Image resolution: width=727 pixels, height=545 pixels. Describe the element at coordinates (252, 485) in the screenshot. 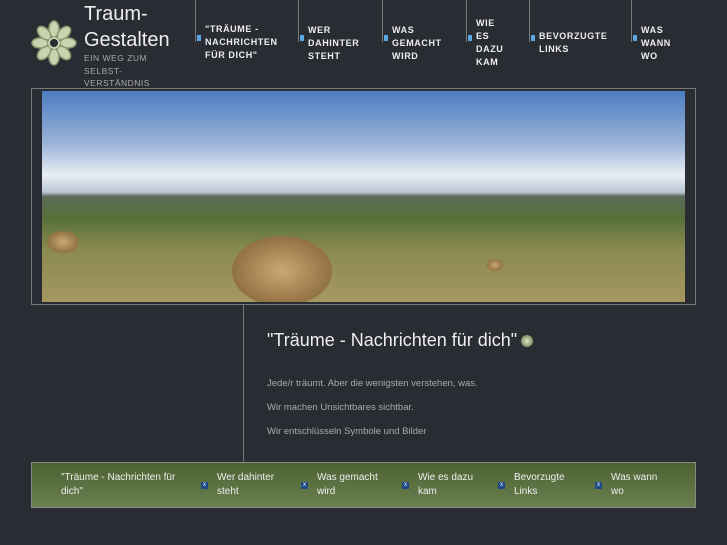

I see `footer-link-wer: Wer dahinter steht` at that location.